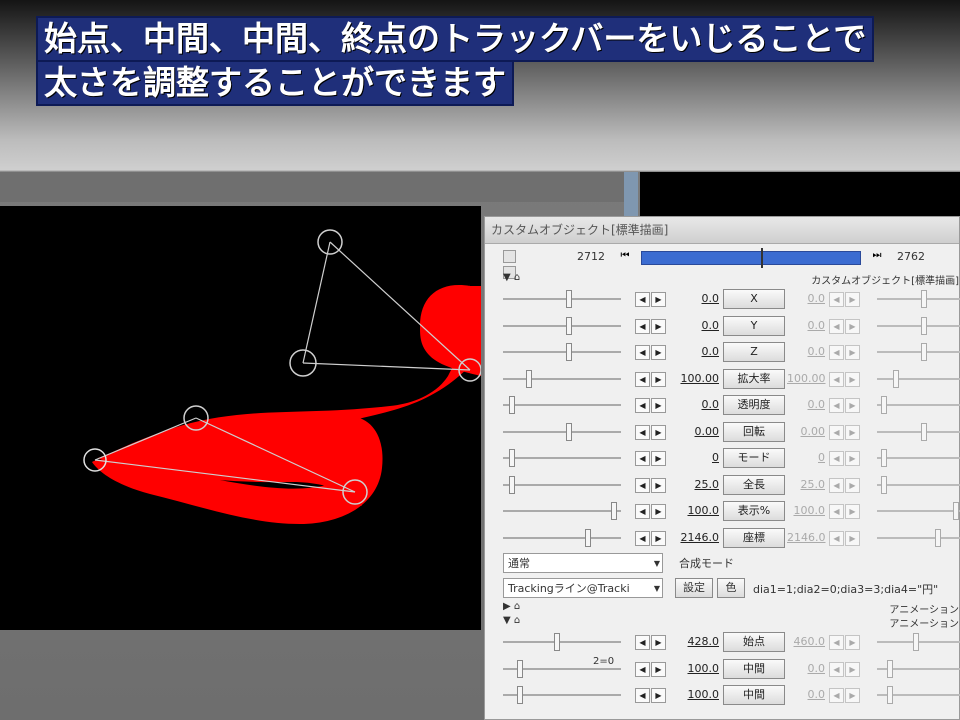 This screenshot has height=720, width=960. I want to click on param-button: 拡大率, so click(754, 378).